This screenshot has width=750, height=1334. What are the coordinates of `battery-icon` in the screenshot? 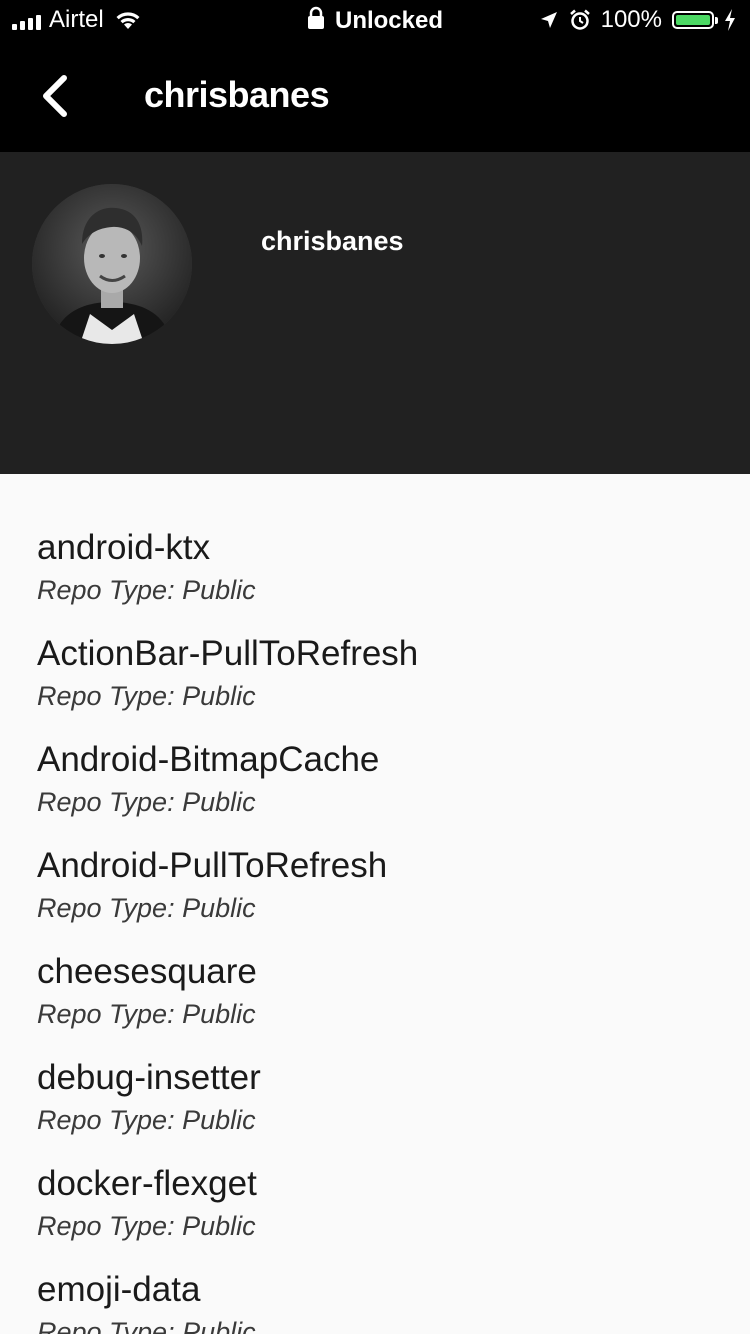 It's located at (695, 20).